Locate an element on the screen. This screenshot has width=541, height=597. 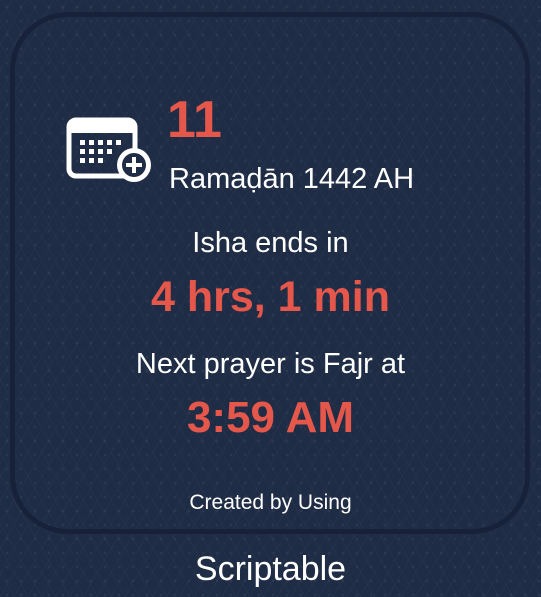
next-prayer-label: Next prayer is Fajr at is located at coordinates (270, 364).